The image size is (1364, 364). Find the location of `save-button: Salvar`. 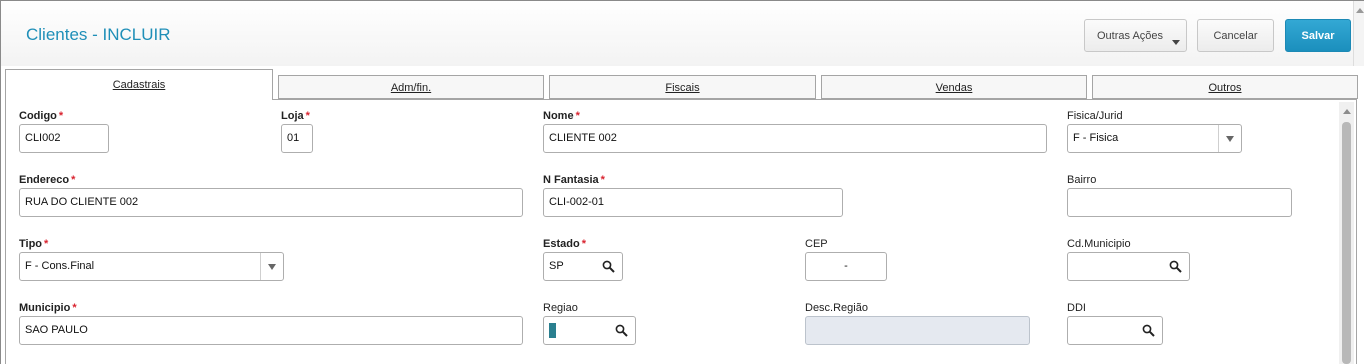

save-button: Salvar is located at coordinates (1318, 35).